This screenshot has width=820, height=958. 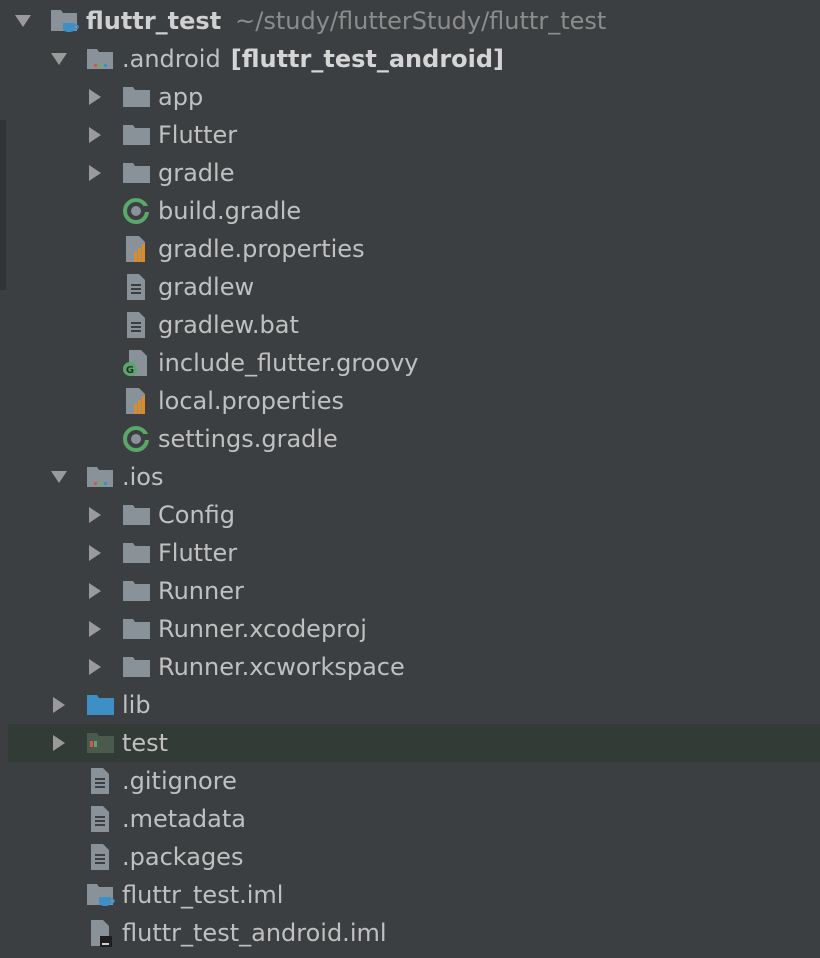 What do you see at coordinates (206, 287) in the screenshot?
I see `file-label: gradlew` at bounding box center [206, 287].